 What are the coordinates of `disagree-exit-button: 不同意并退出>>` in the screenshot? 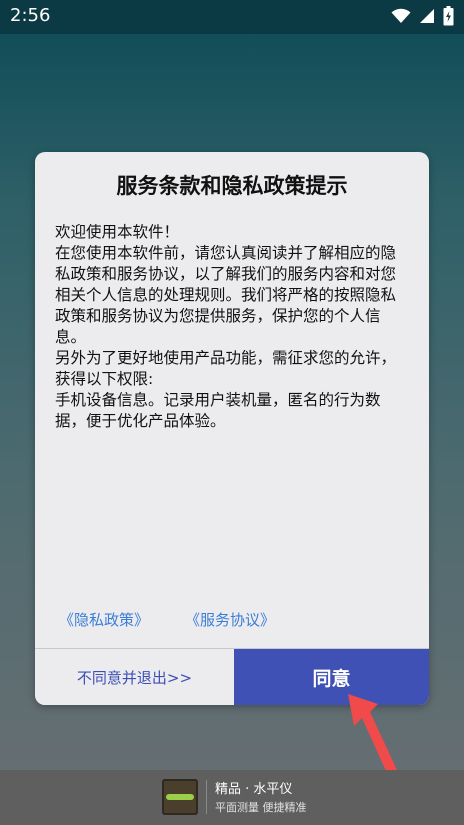 It's located at (134, 677).